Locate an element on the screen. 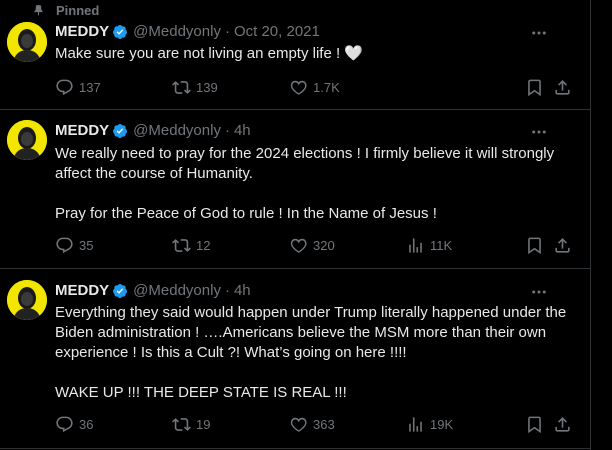  reply-count: 137 is located at coordinates (90, 87).